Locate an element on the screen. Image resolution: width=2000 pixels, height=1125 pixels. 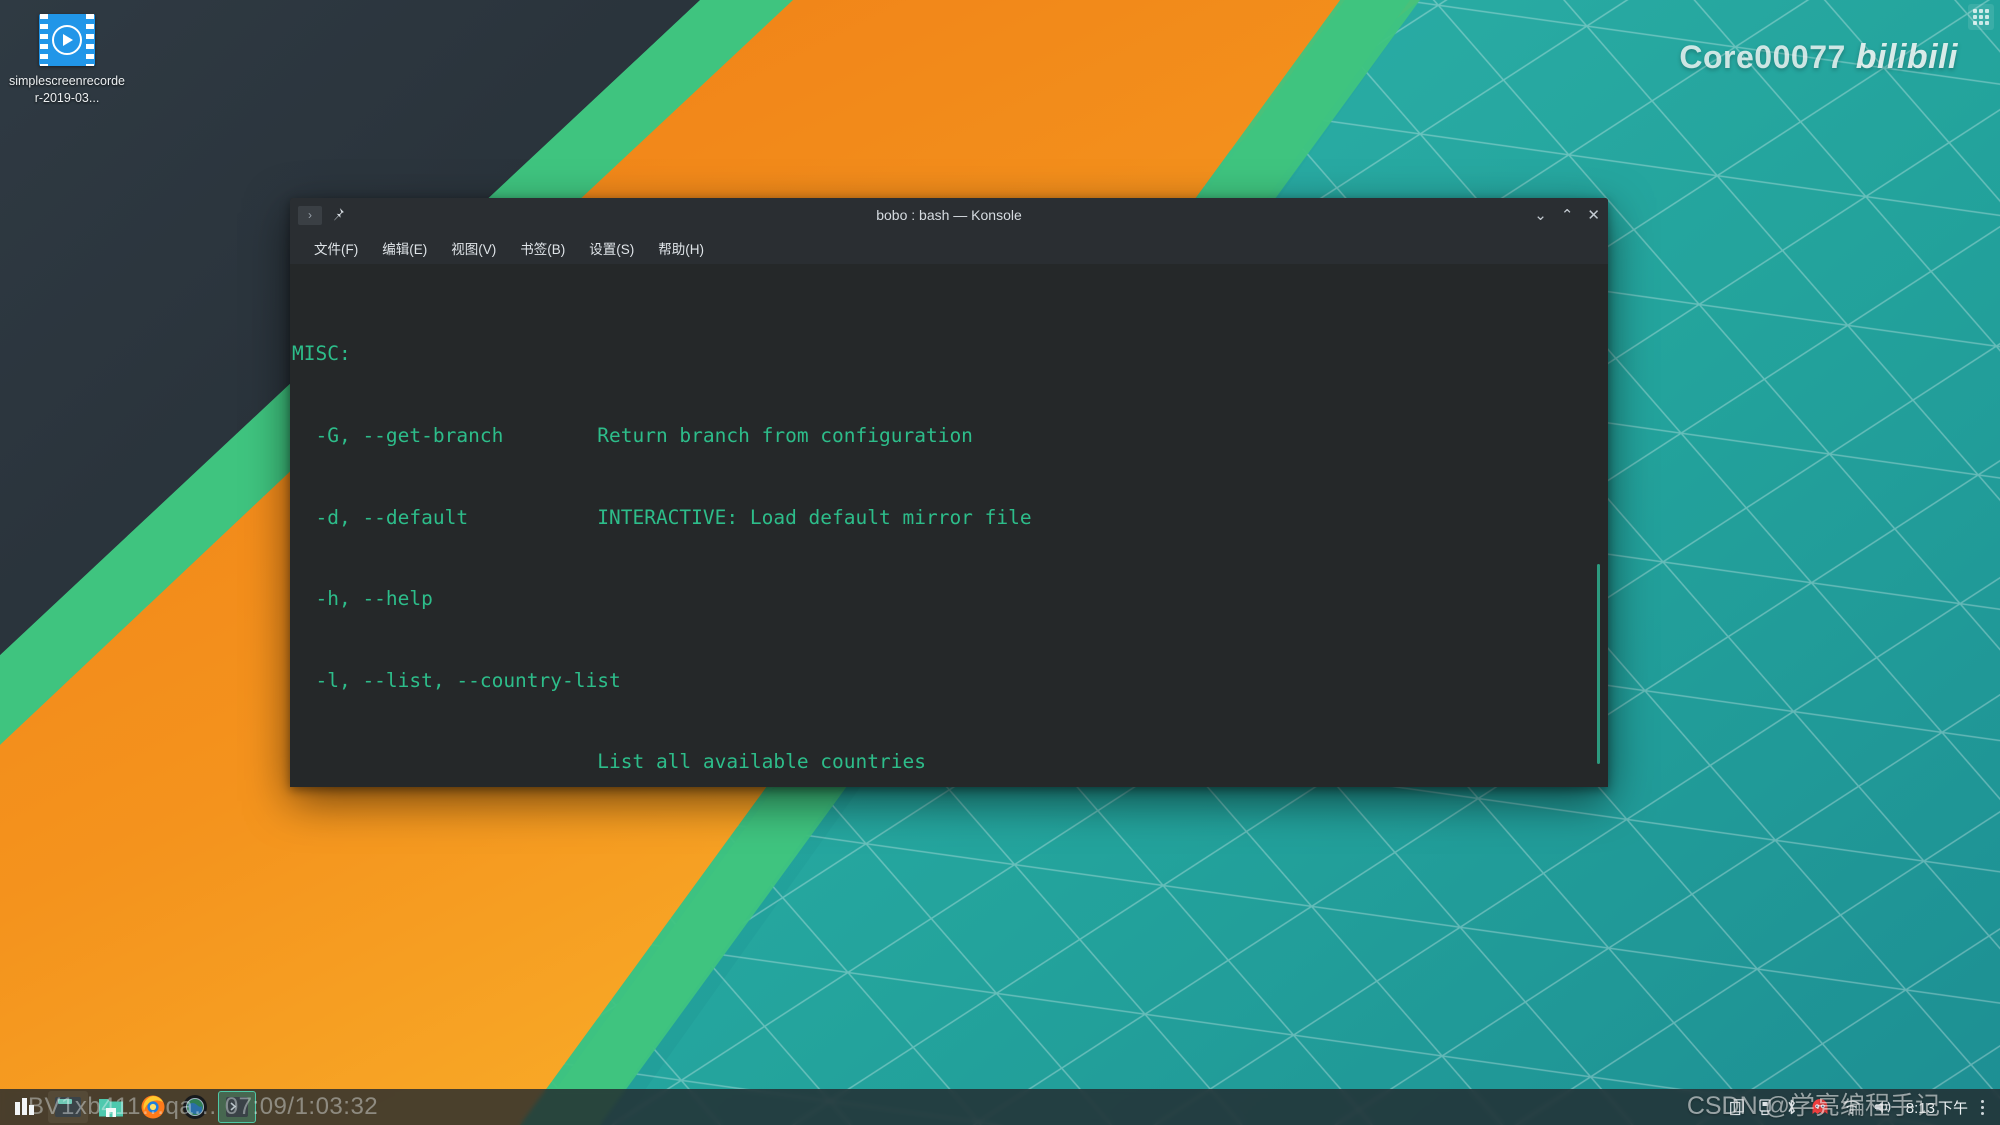
video-file-icon is located at coordinates (67, 40).